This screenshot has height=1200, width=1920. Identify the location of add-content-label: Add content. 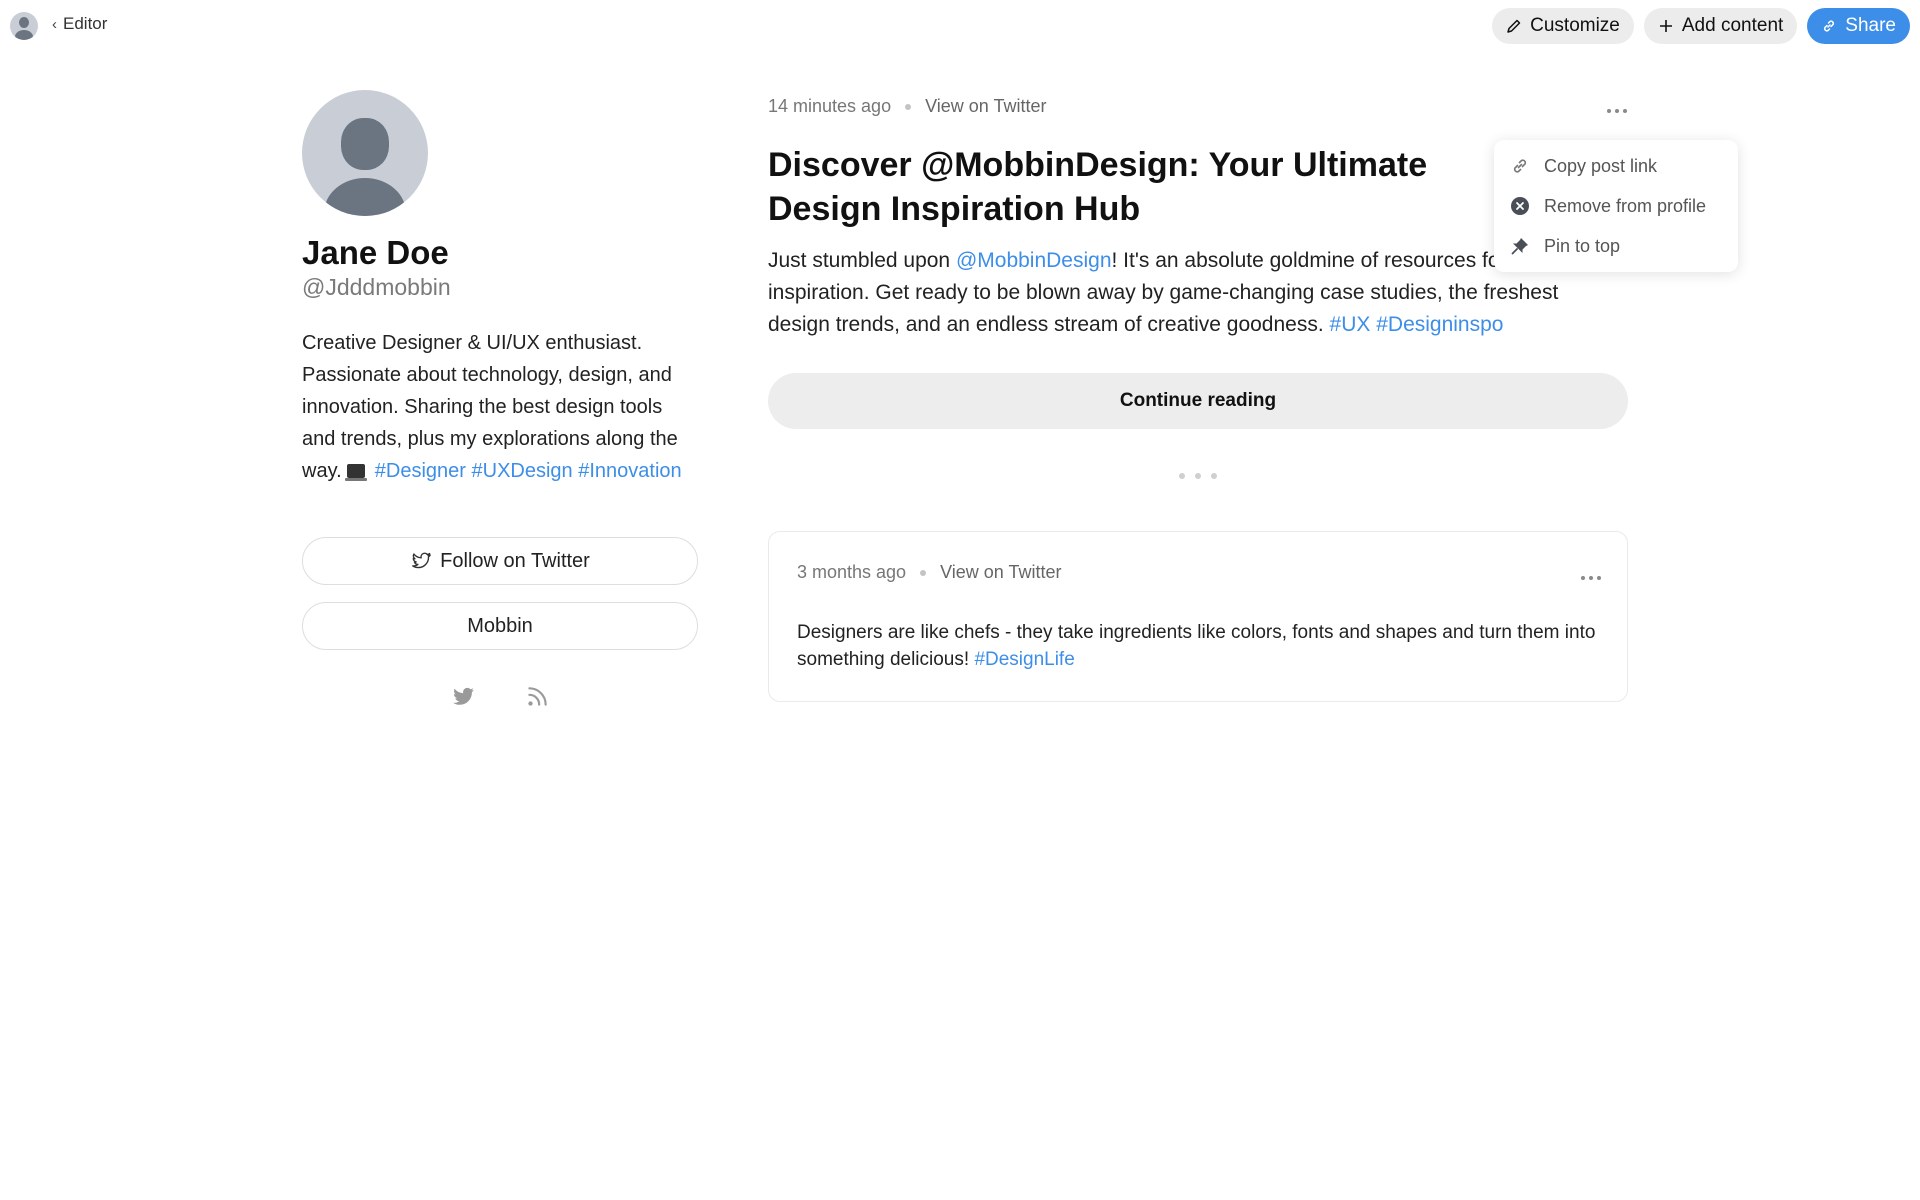
(1732, 25).